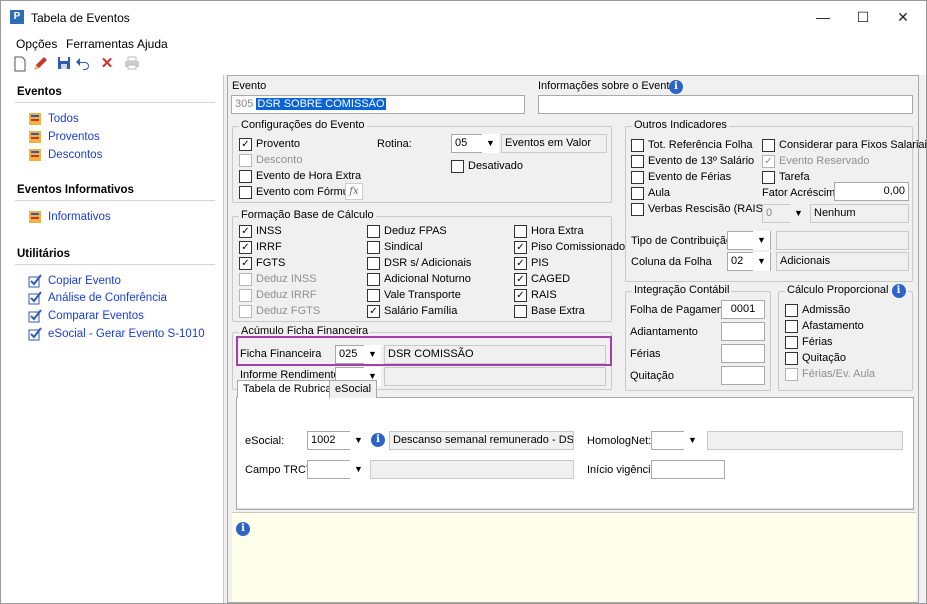 This screenshot has width=927, height=604. What do you see at coordinates (823, 17) in the screenshot?
I see `minimize-button: —` at bounding box center [823, 17].